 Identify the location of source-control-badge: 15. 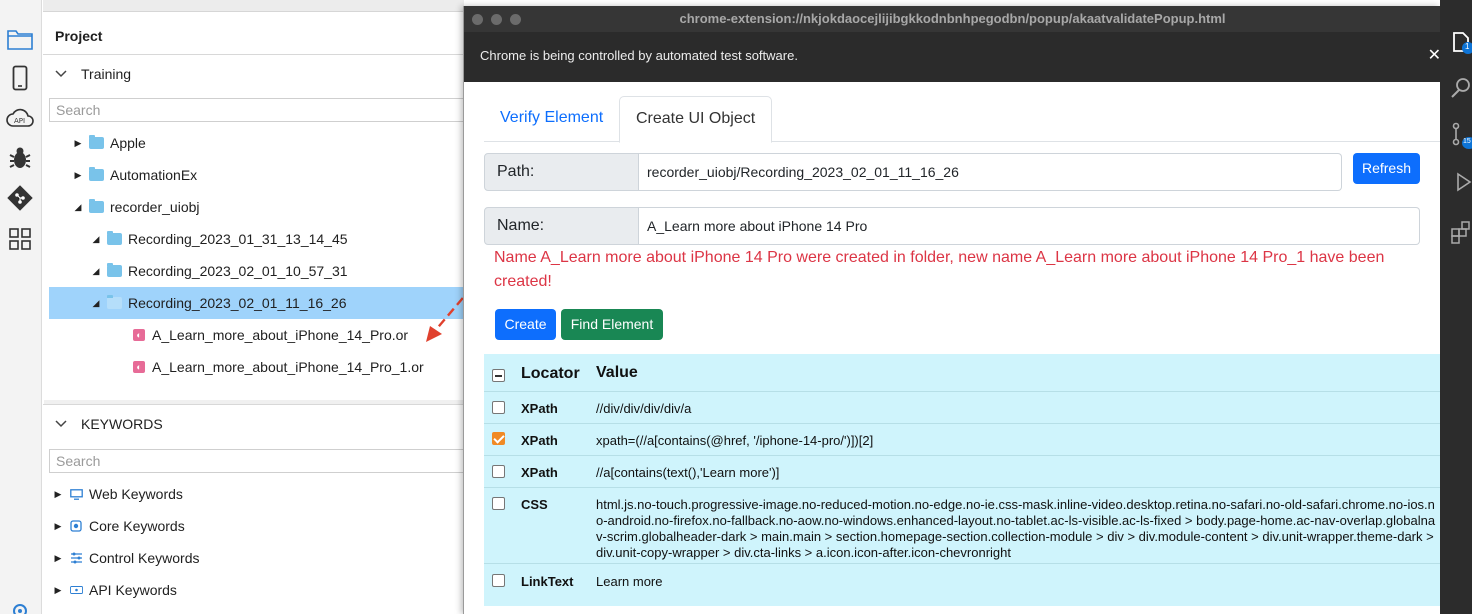
(1467, 143).